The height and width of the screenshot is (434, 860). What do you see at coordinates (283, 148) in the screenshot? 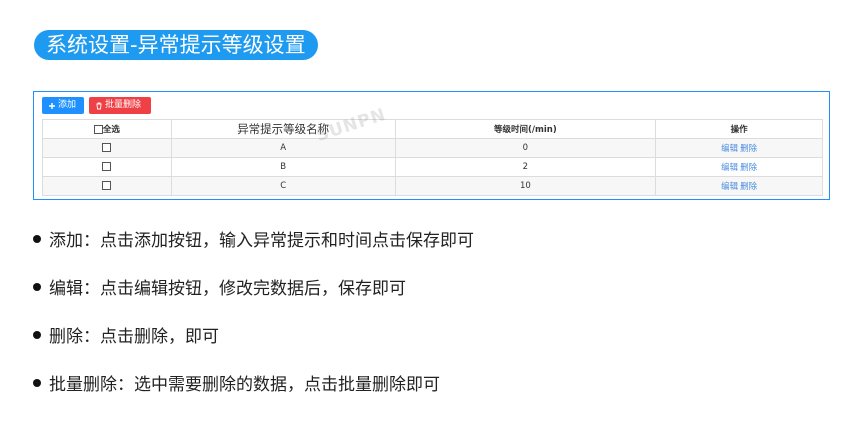
I see `level-name-cell: A` at bounding box center [283, 148].